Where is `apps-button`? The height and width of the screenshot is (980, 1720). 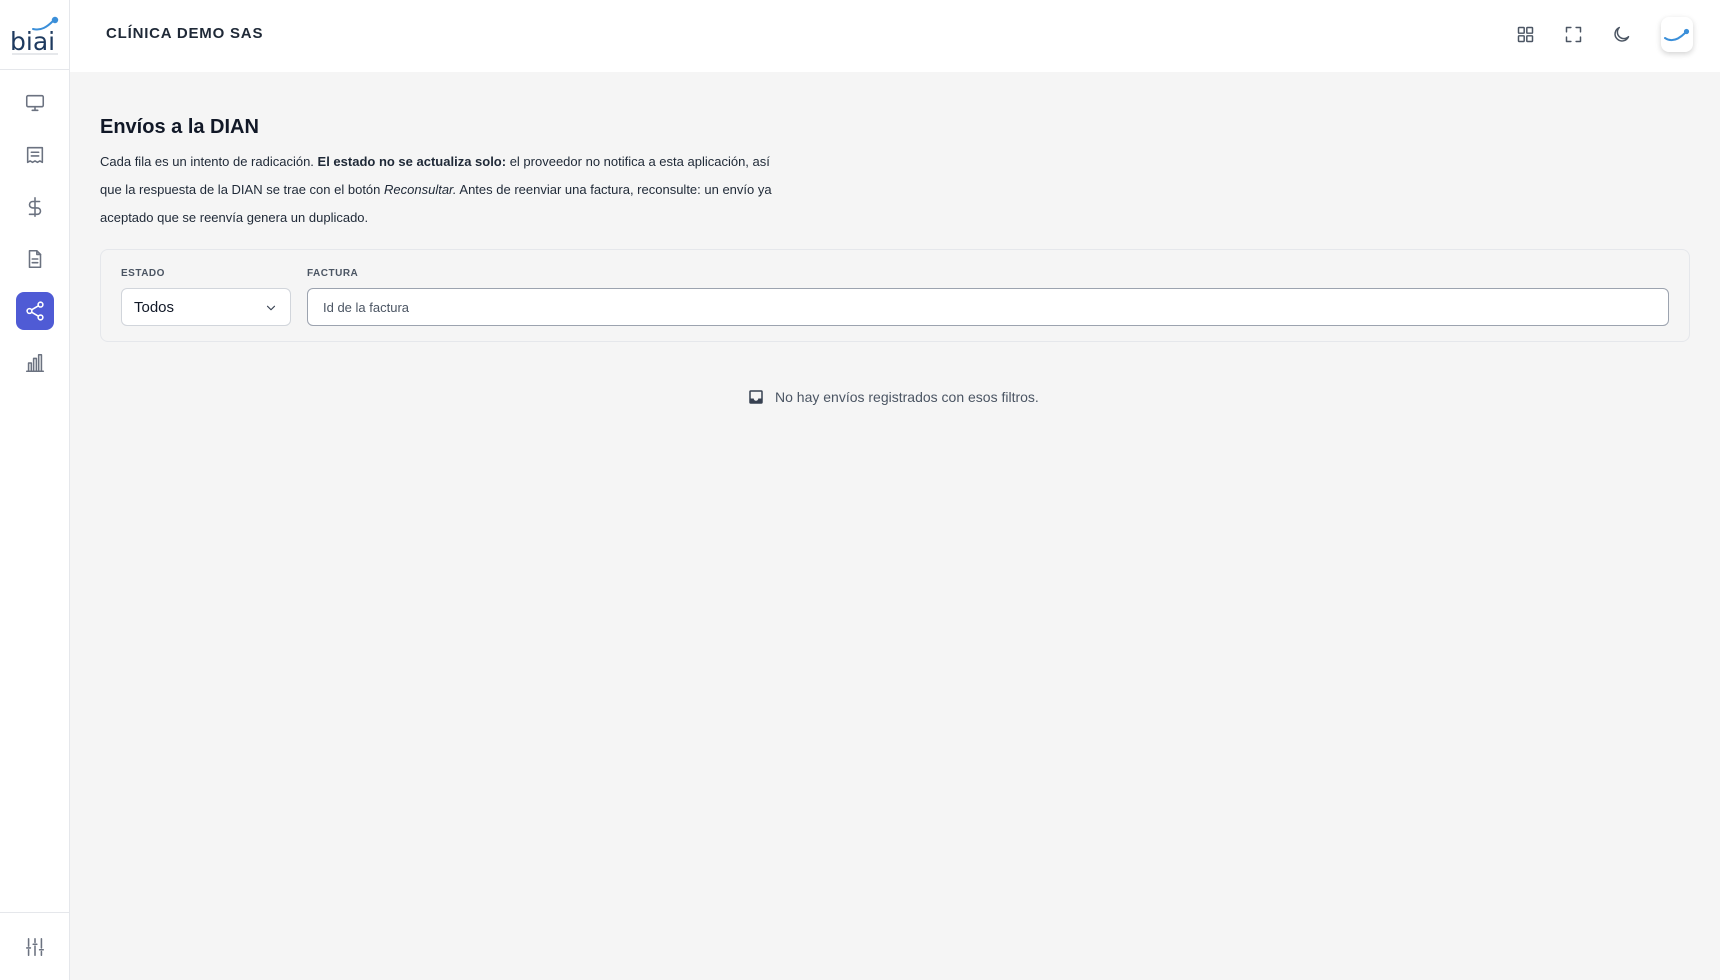 apps-button is located at coordinates (1525, 34).